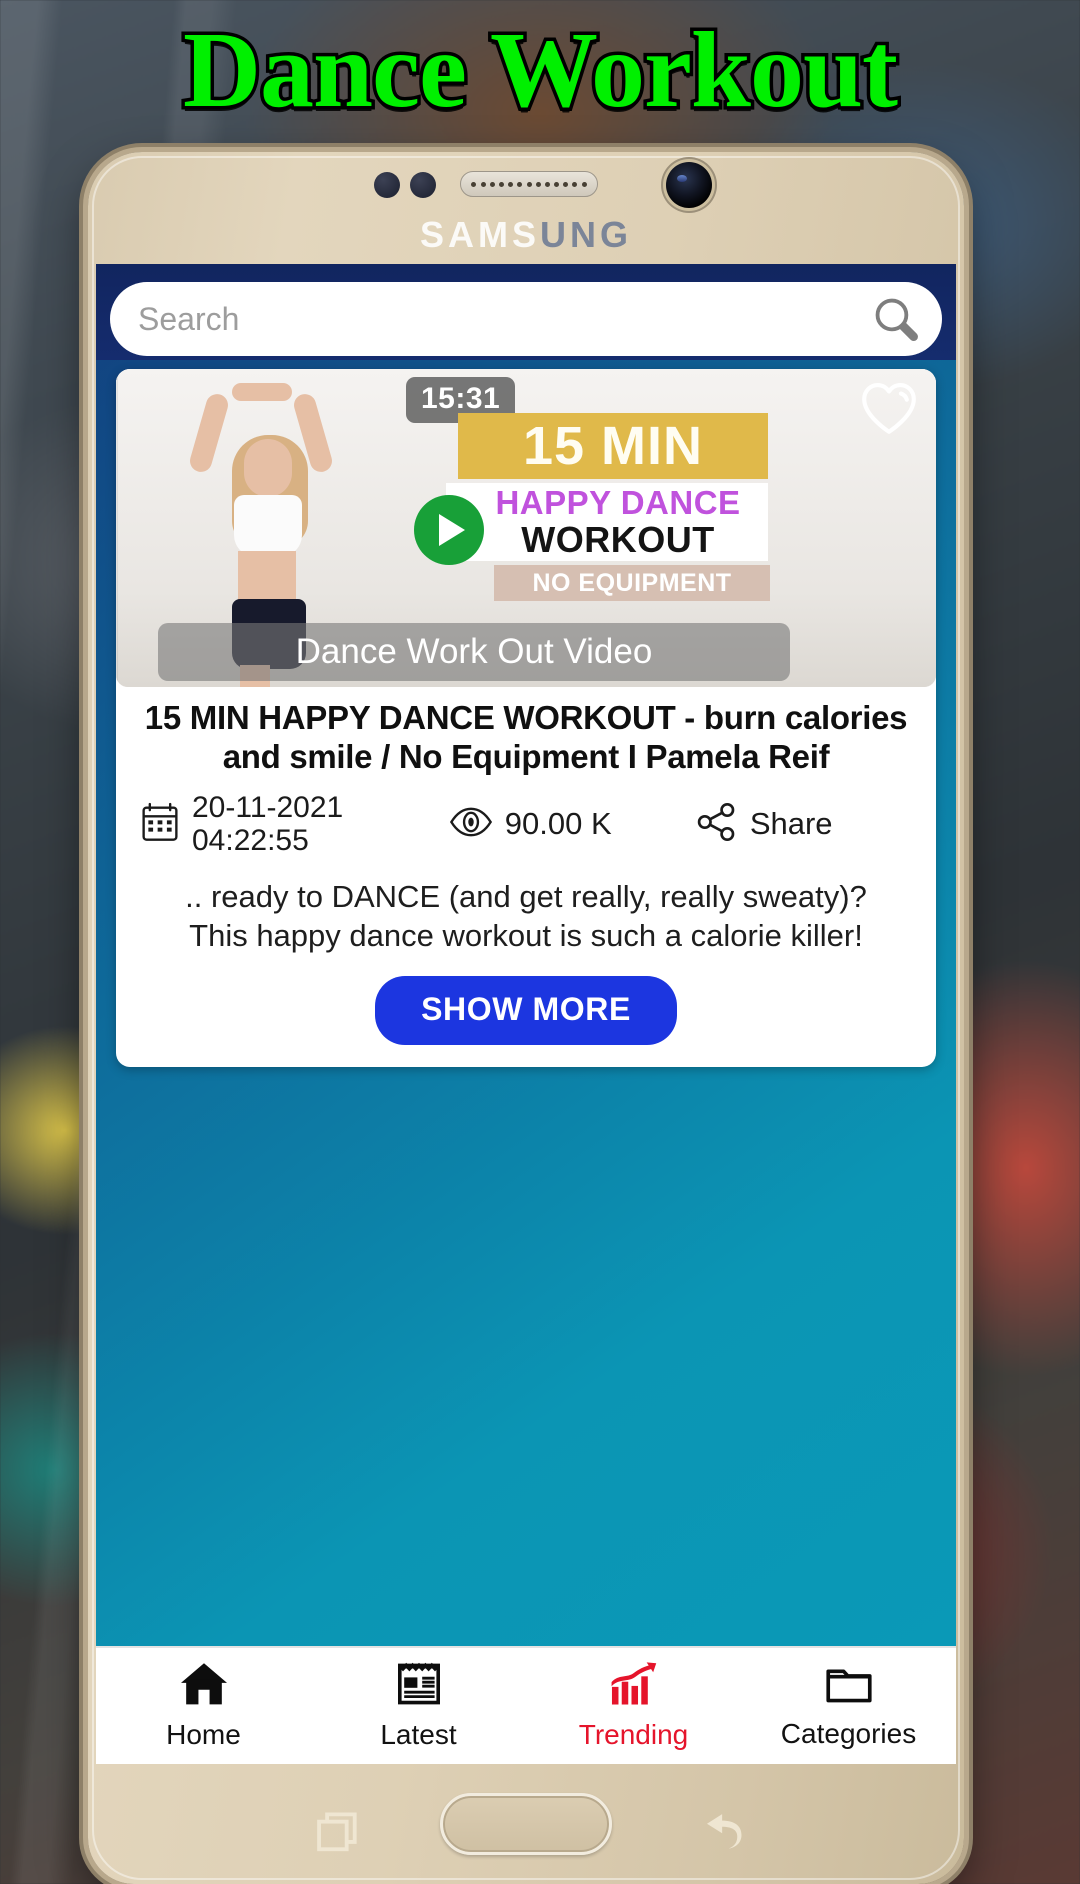 The image size is (1080, 1884). Describe the element at coordinates (889, 410) in the screenshot. I see `heart-outline-icon` at that location.